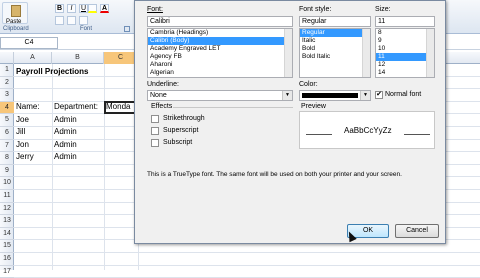  I want to click on font-style-scrollbar, so click(366, 53).